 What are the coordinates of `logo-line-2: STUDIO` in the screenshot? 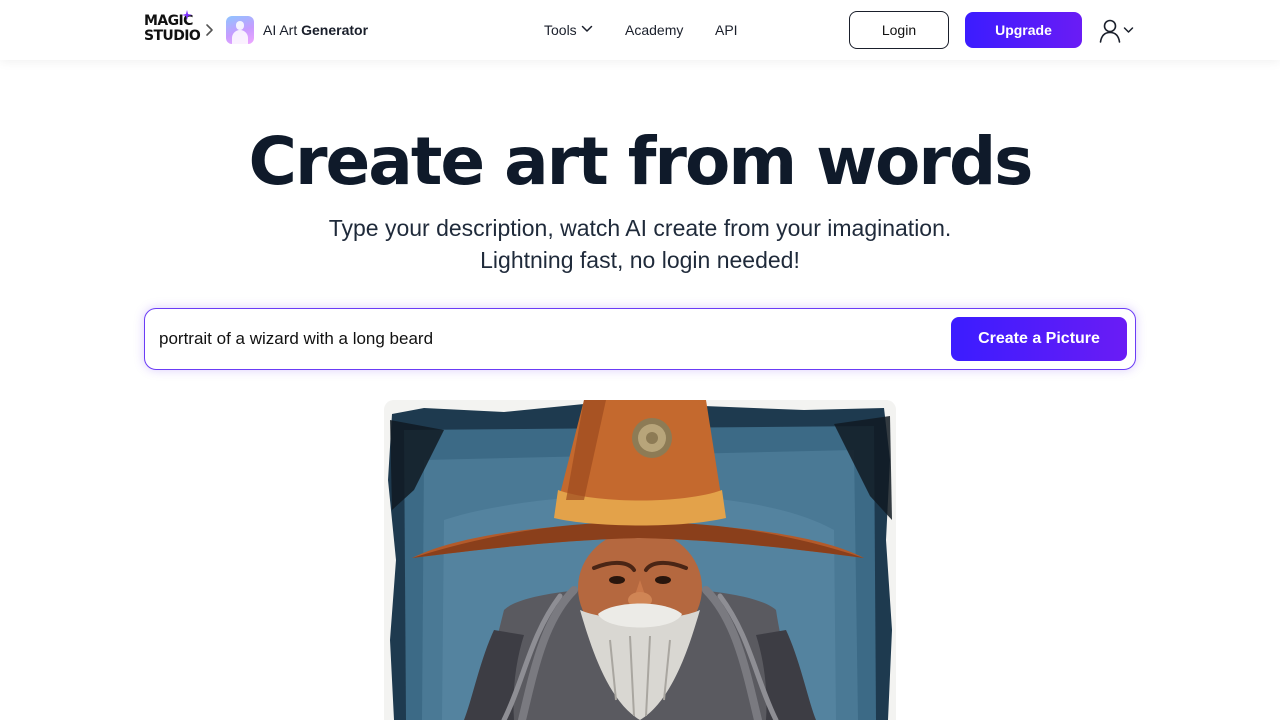 It's located at (172, 36).